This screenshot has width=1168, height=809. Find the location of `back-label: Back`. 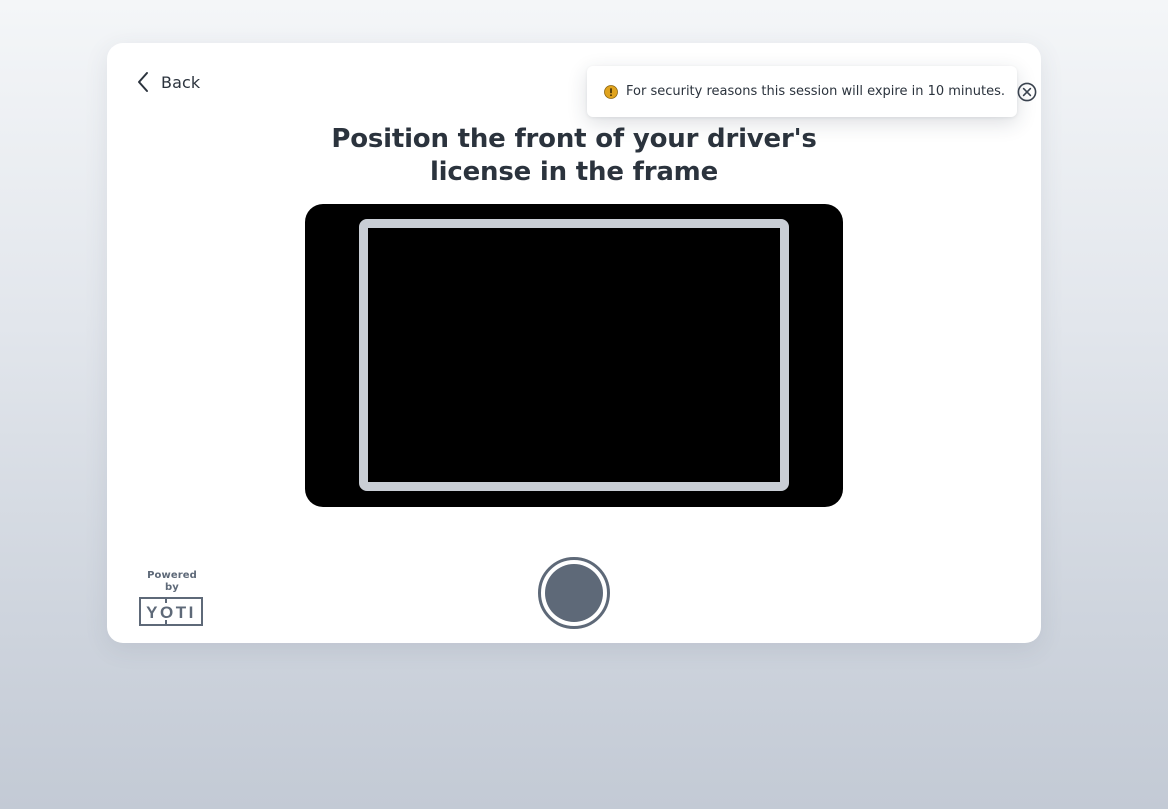

back-label: Back is located at coordinates (181, 82).